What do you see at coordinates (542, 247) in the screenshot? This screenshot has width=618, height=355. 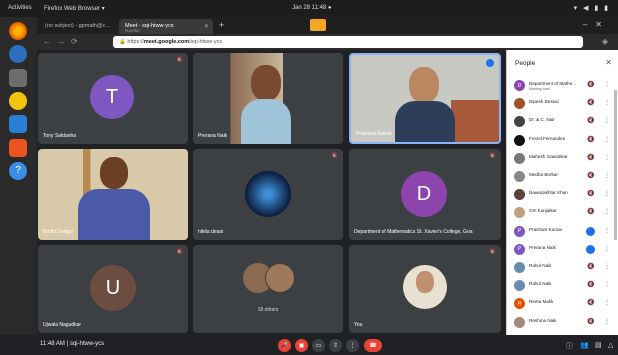 I see `participant-name: Prerana Naik` at bounding box center [542, 247].